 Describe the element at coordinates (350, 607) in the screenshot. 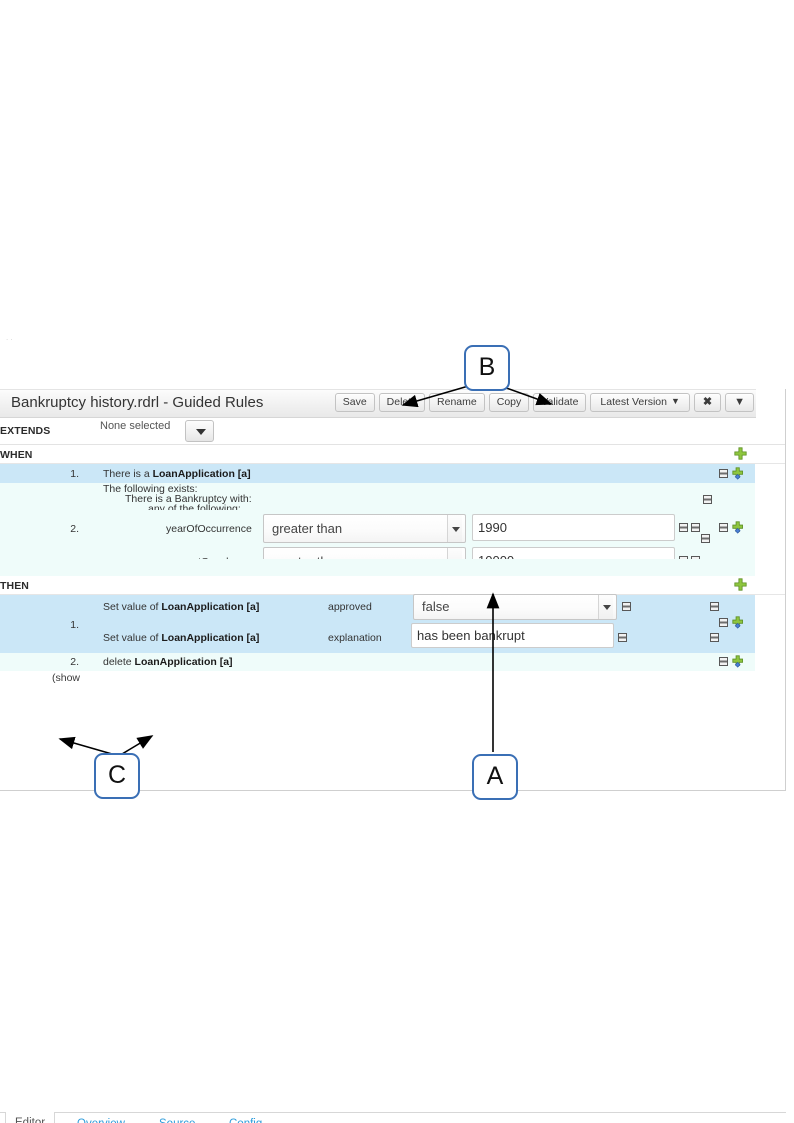

I see `then-action-field-1: approved` at that location.